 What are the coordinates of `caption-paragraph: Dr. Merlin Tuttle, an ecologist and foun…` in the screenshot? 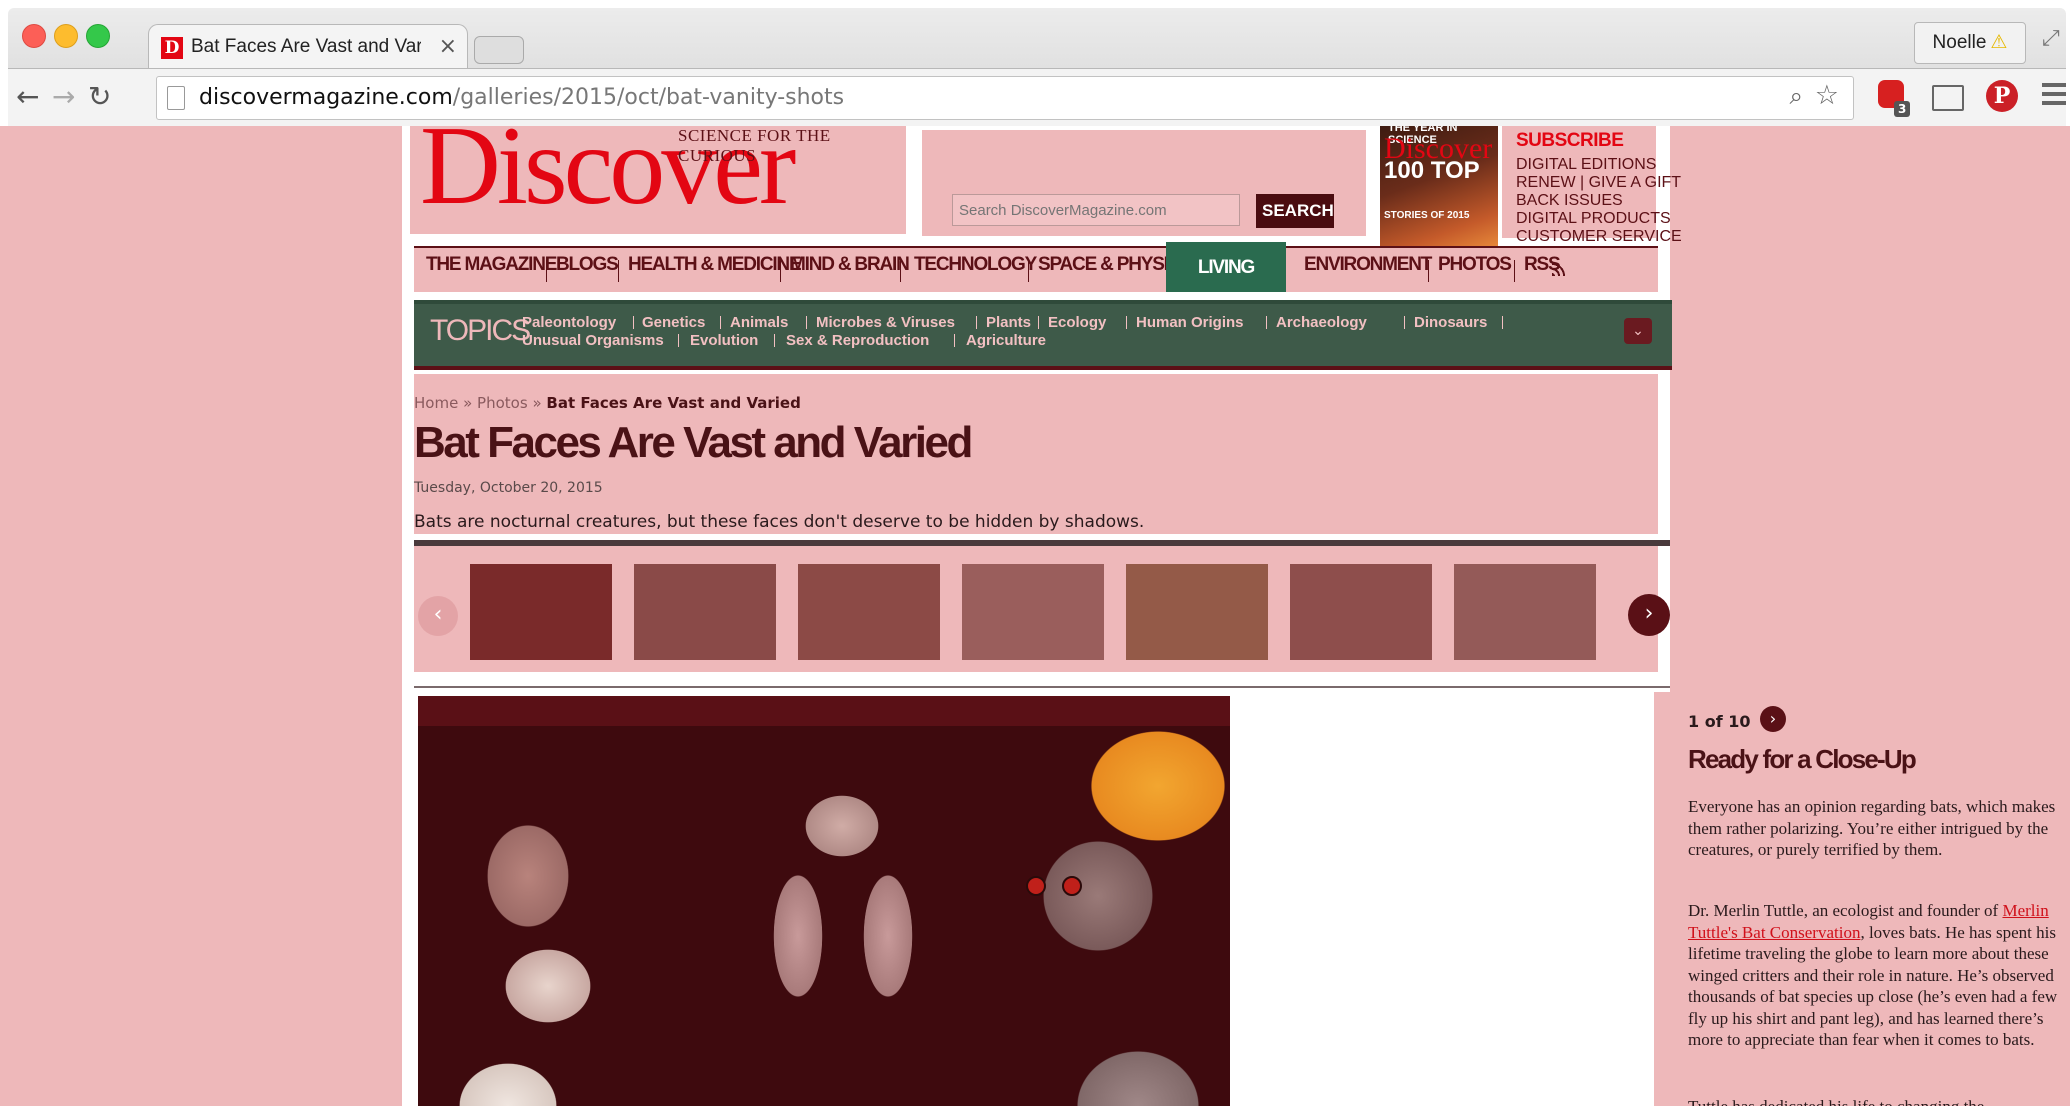 It's located at (1877, 975).